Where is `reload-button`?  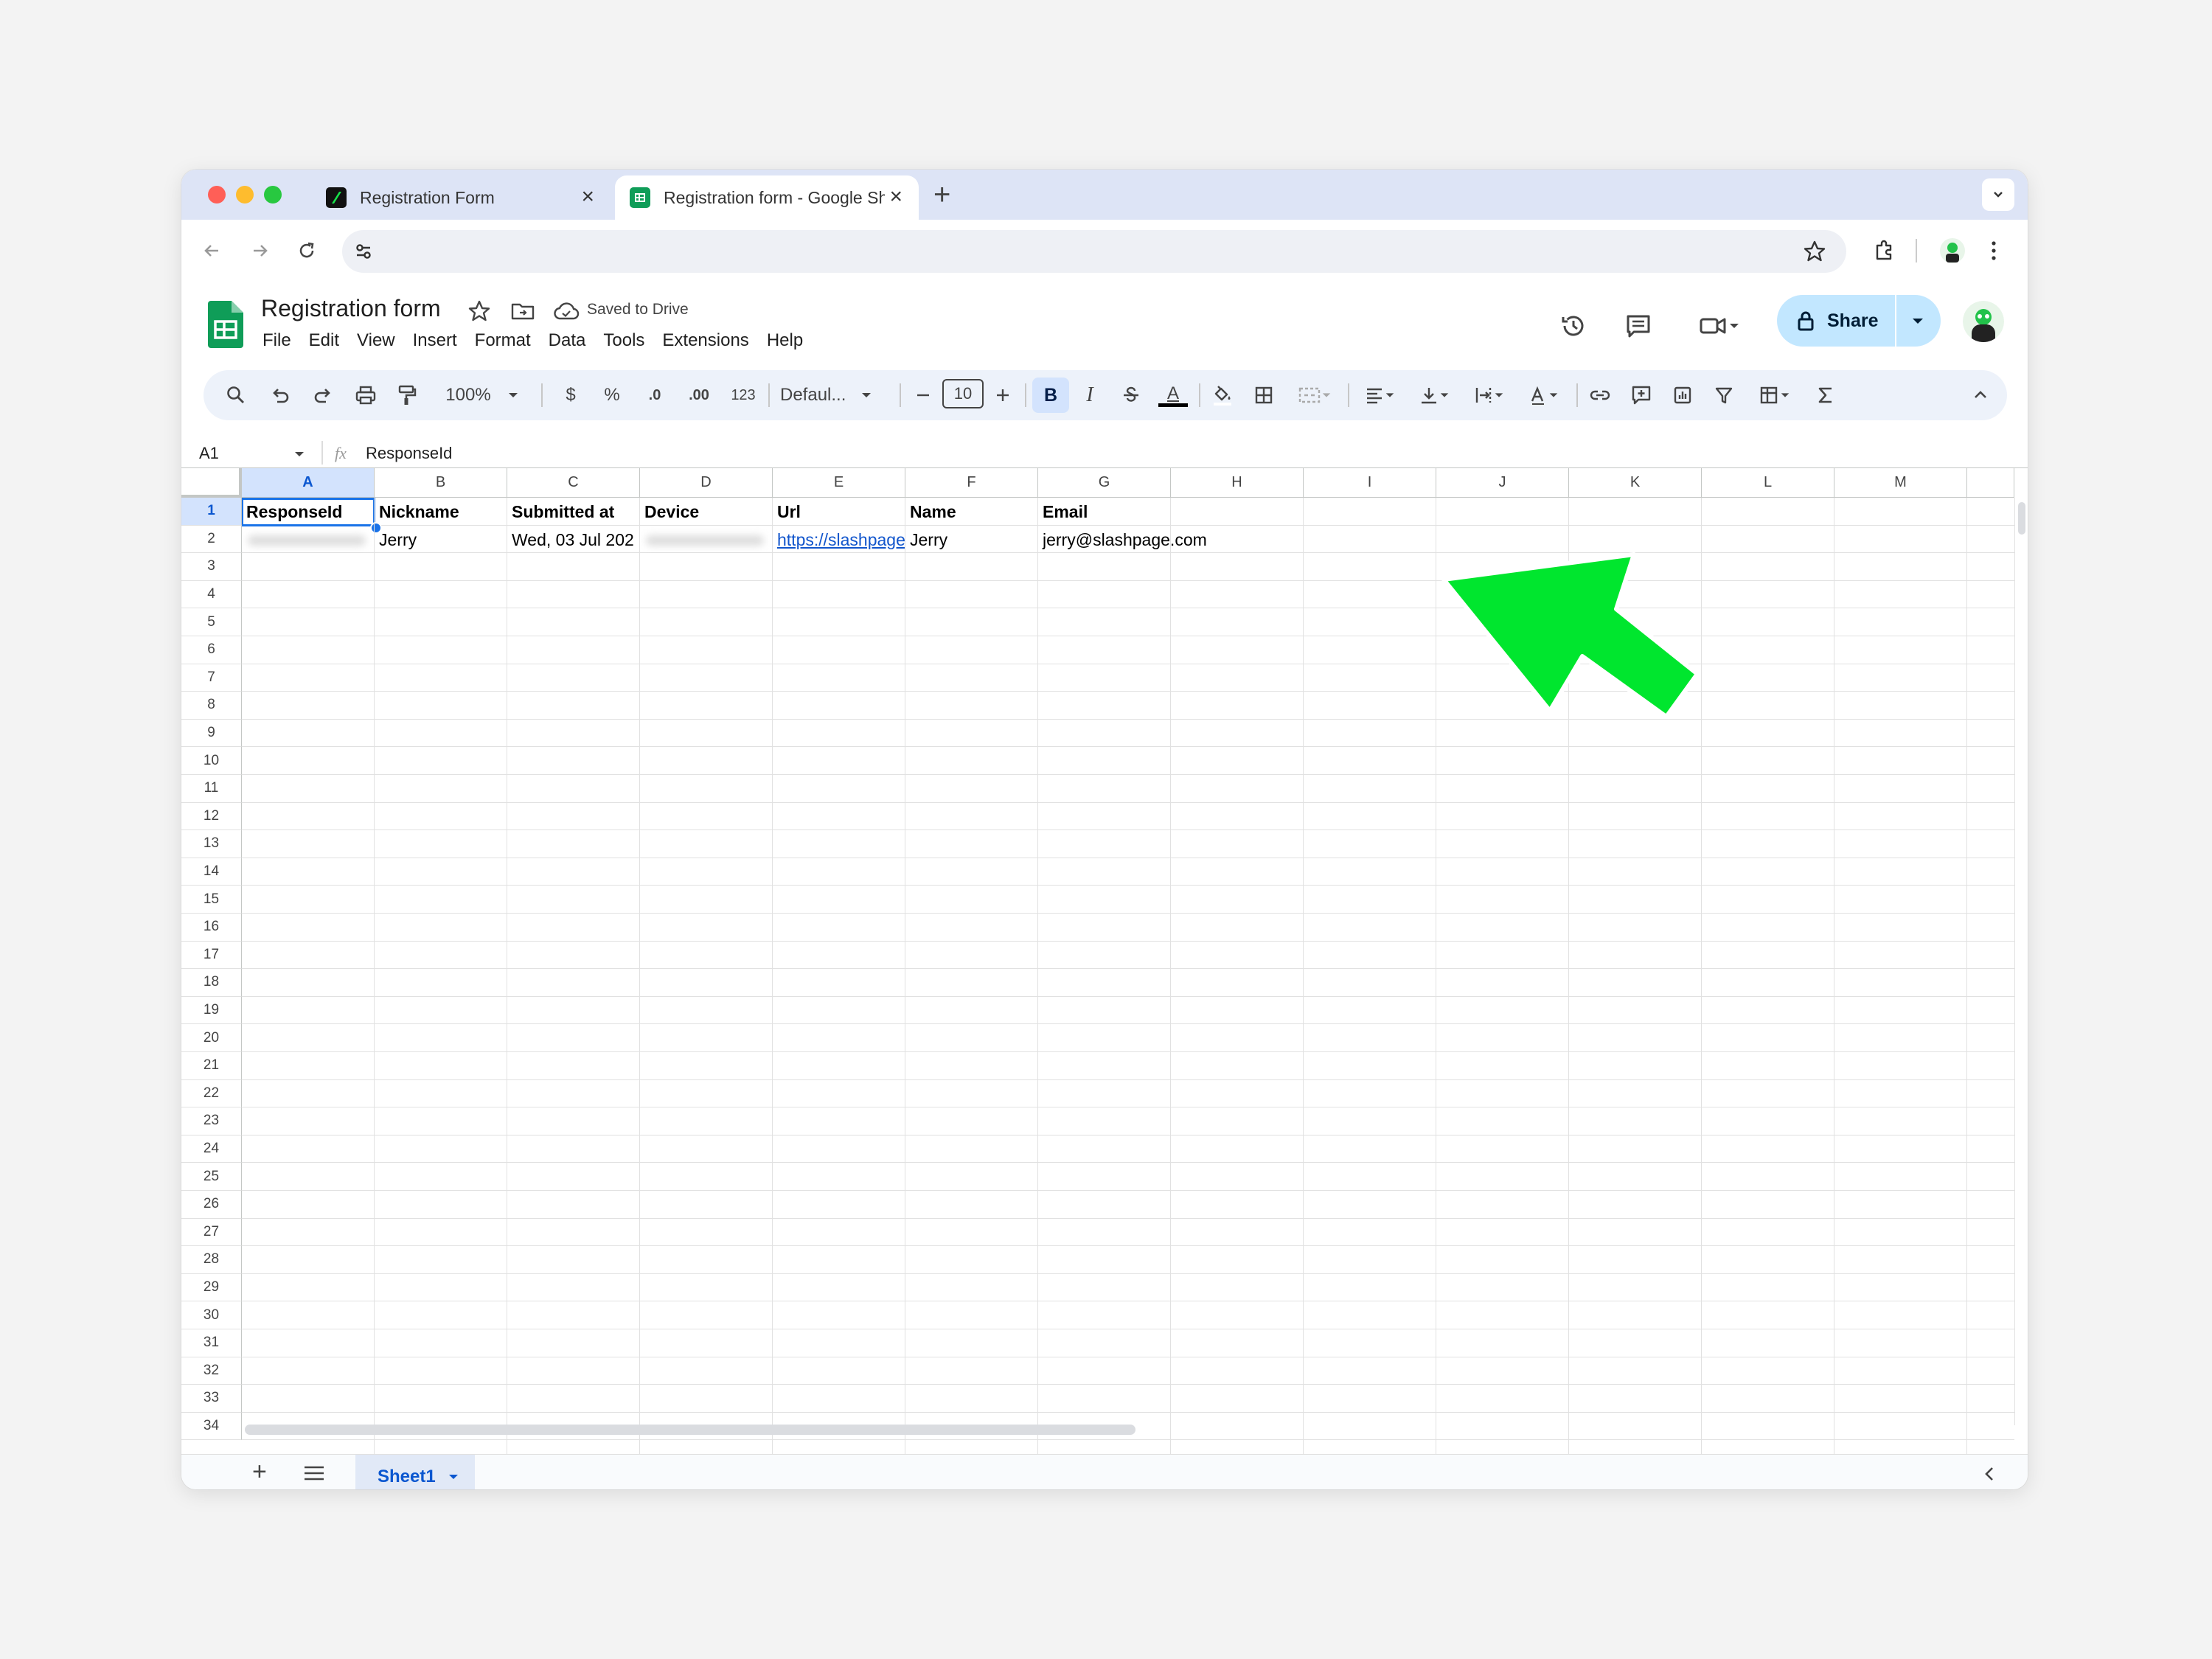 reload-button is located at coordinates (307, 250).